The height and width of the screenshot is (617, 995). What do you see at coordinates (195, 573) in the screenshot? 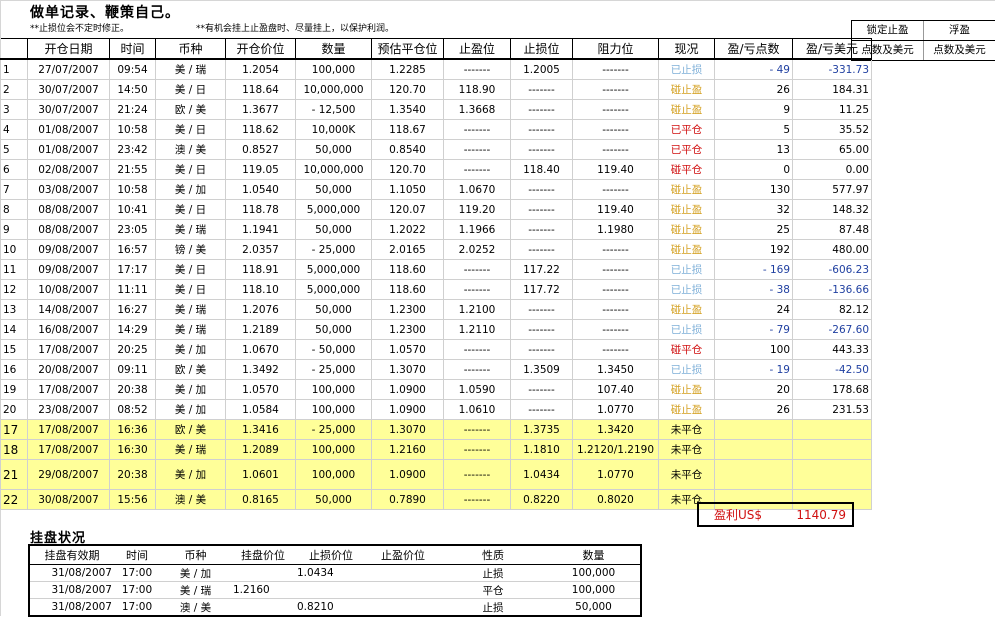
I see `pending-pair-cell: 美 / 加` at bounding box center [195, 573].